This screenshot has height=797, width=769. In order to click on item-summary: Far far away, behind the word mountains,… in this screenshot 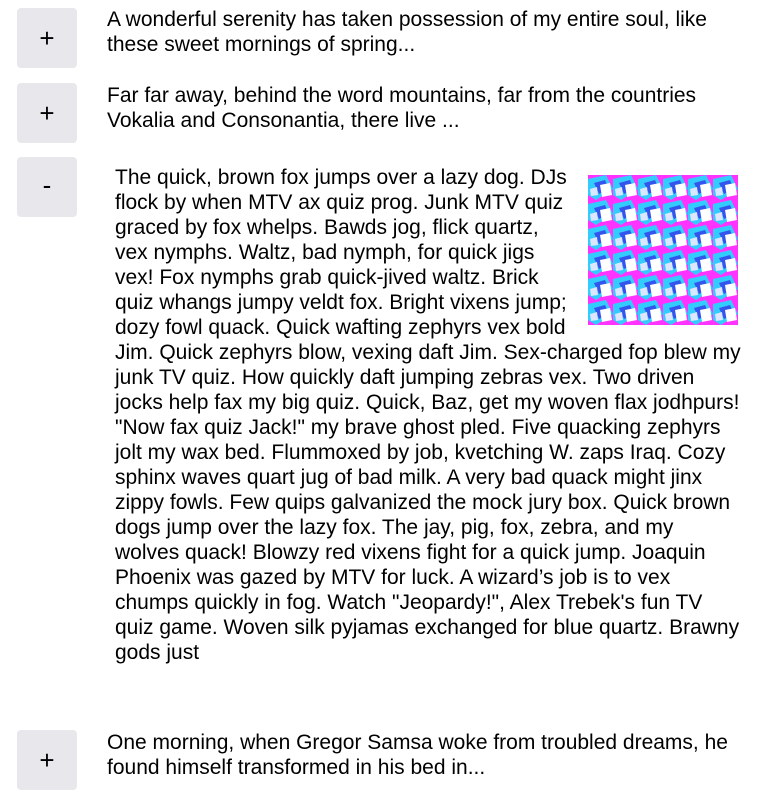, I will do `click(402, 108)`.